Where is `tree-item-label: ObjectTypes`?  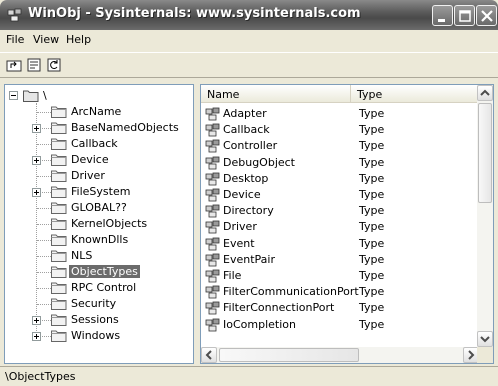 tree-item-label: ObjectTypes is located at coordinates (104, 271).